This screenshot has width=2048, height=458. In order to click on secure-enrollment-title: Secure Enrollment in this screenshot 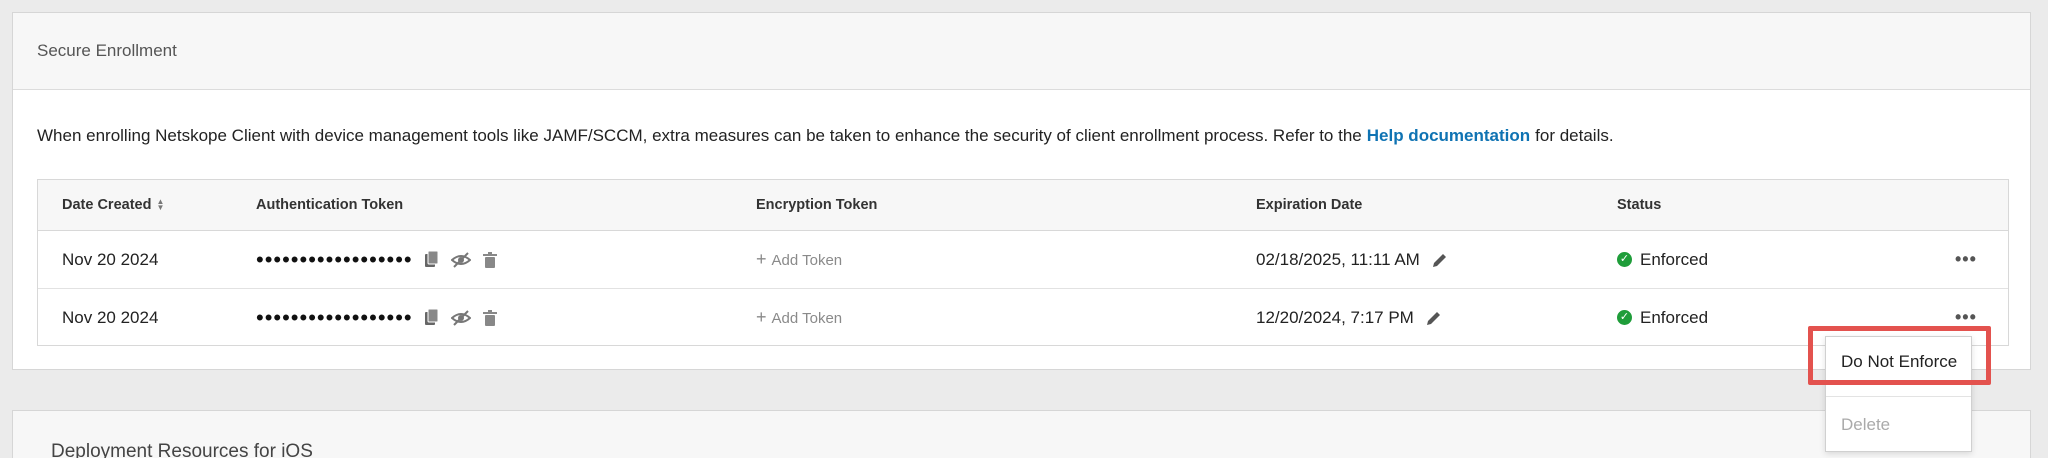, I will do `click(107, 50)`.